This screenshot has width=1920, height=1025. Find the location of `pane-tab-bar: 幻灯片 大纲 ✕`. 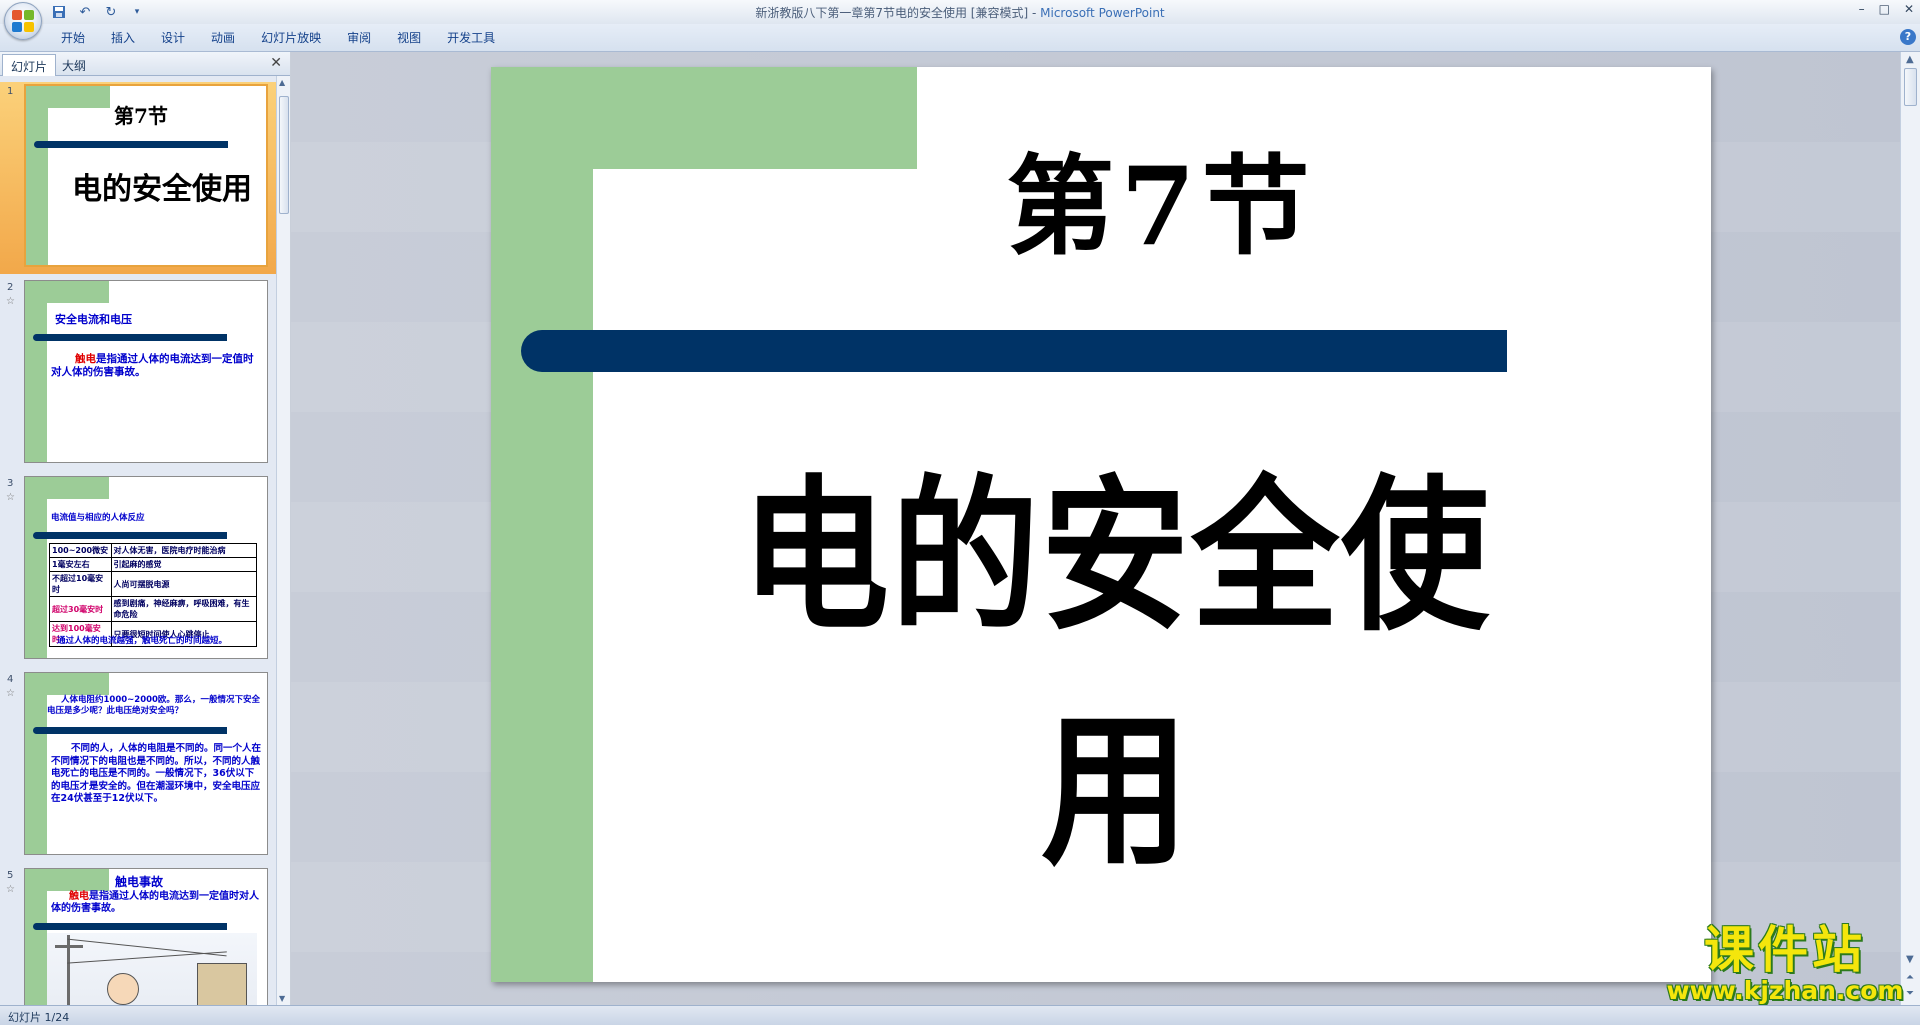

pane-tab-bar: 幻灯片 大纲 ✕ is located at coordinates (145, 64).